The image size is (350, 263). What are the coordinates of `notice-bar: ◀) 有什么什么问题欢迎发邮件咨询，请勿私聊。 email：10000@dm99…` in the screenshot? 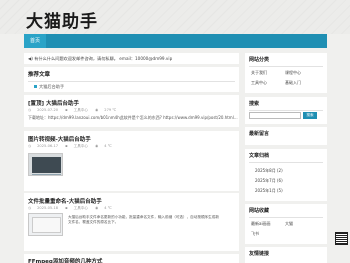 It's located at (131, 58).